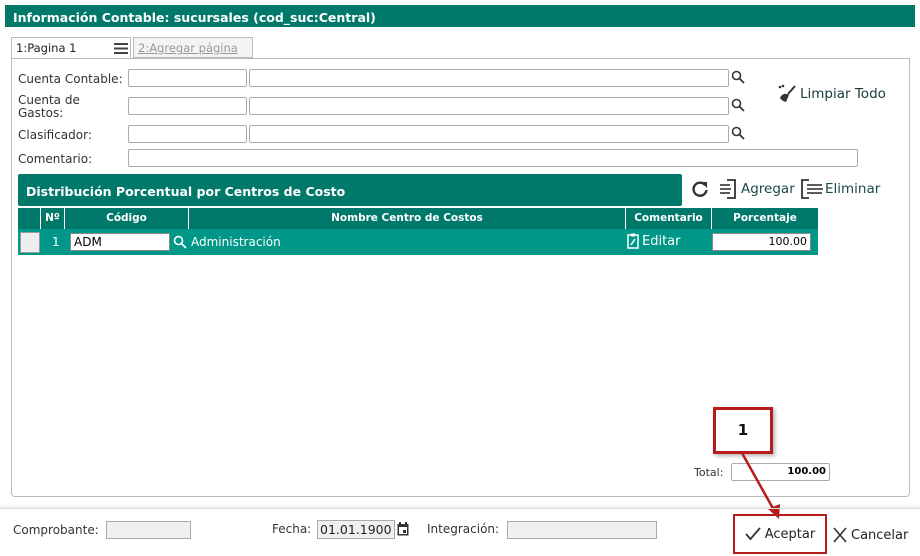 This screenshot has height=556, width=920. Describe the element at coordinates (761, 242) in the screenshot. I see `porcentaje-input: 100.00` at that location.